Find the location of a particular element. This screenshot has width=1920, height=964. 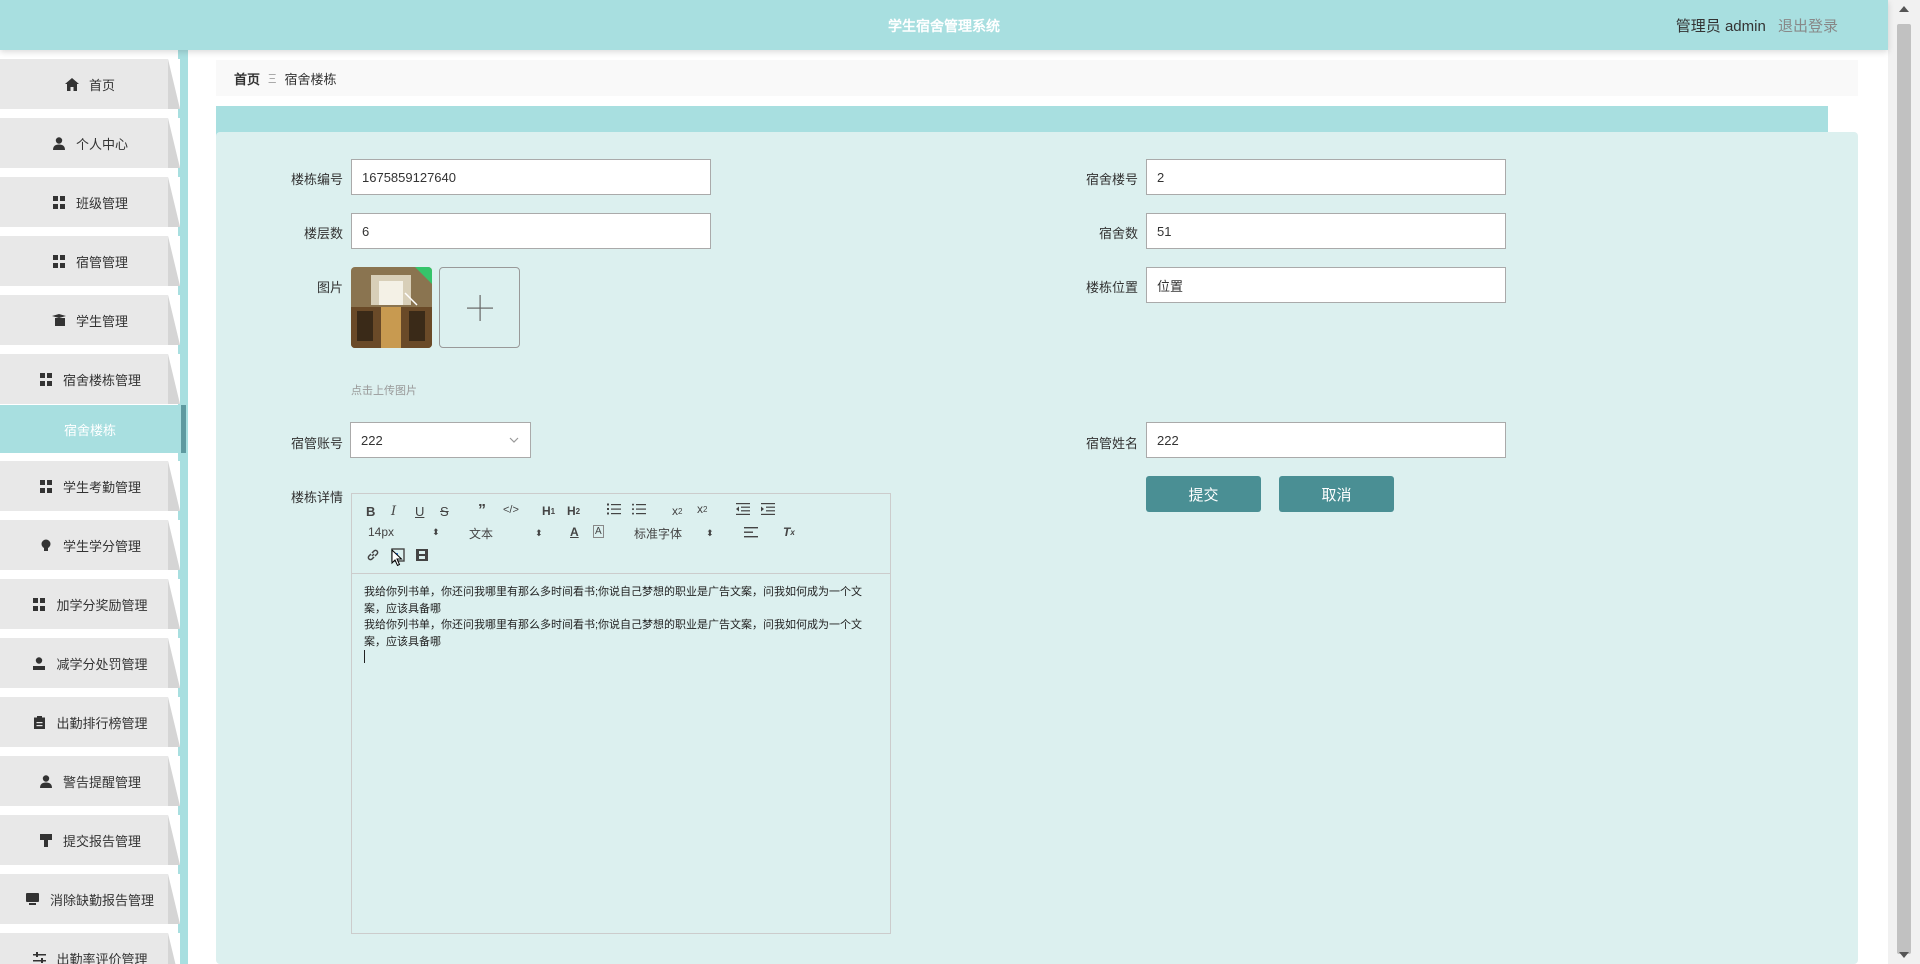

outdent-icon is located at coordinates (743, 509).